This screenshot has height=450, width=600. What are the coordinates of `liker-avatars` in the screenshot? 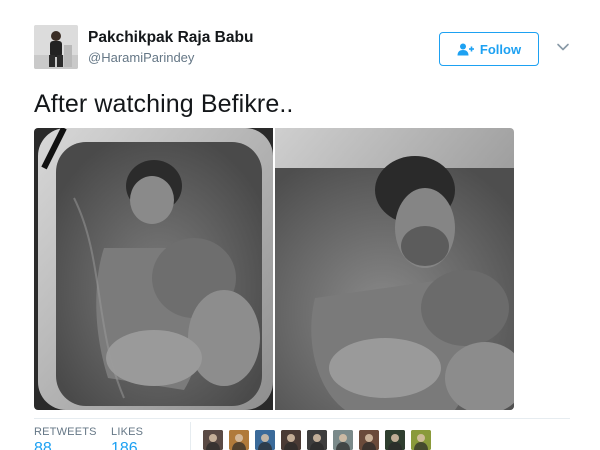 It's located at (317, 440).